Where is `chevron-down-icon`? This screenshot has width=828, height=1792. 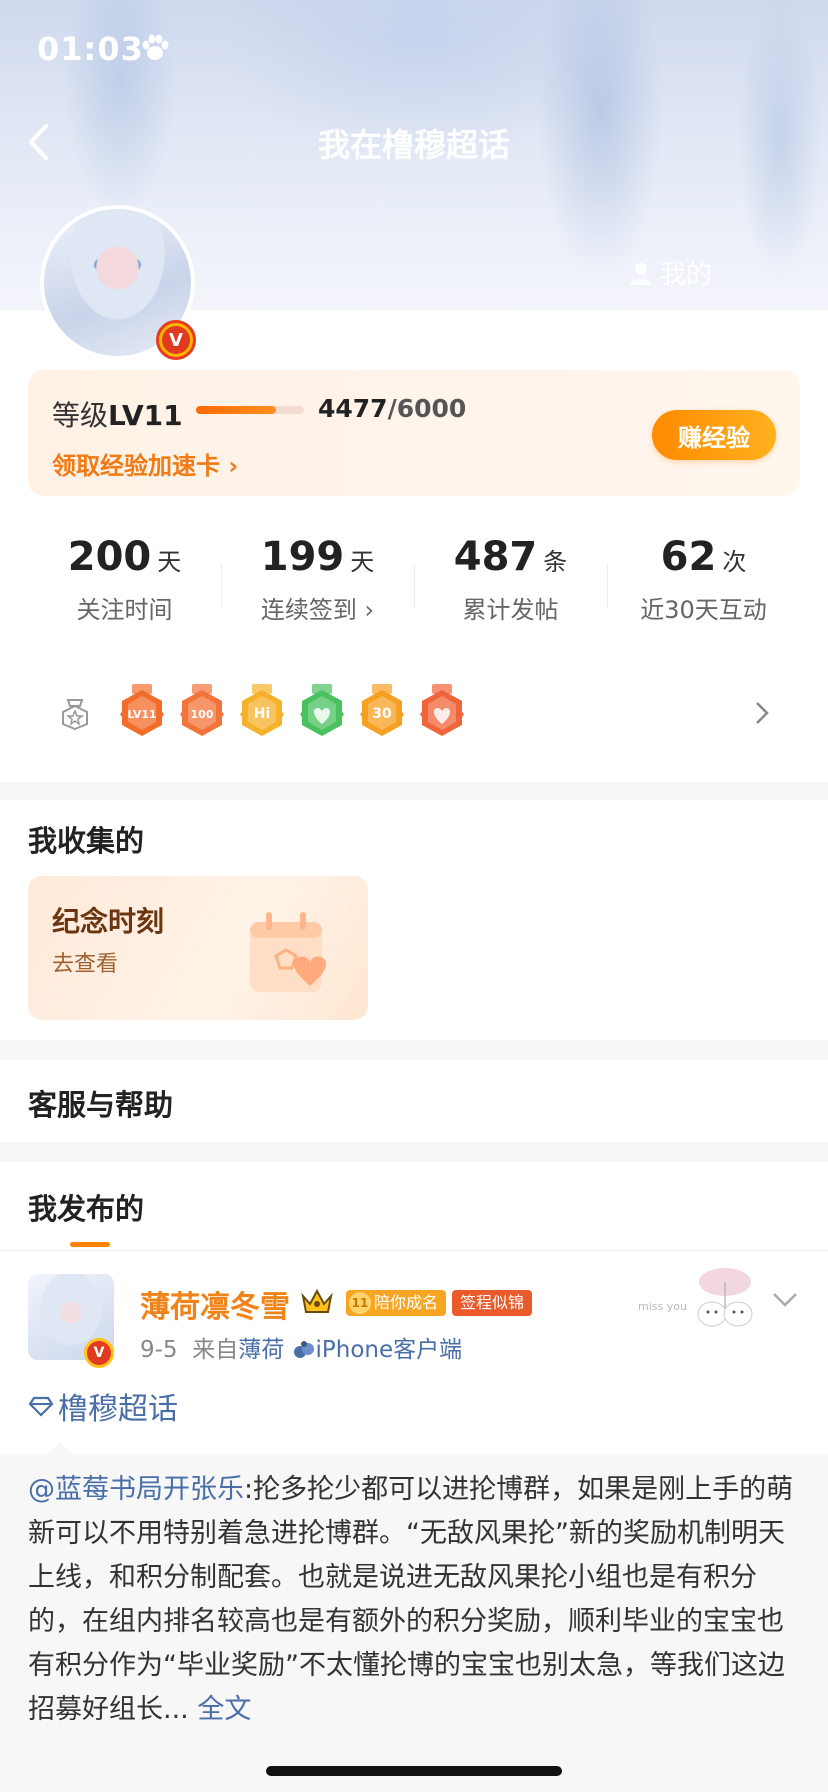
chevron-down-icon is located at coordinates (785, 1300).